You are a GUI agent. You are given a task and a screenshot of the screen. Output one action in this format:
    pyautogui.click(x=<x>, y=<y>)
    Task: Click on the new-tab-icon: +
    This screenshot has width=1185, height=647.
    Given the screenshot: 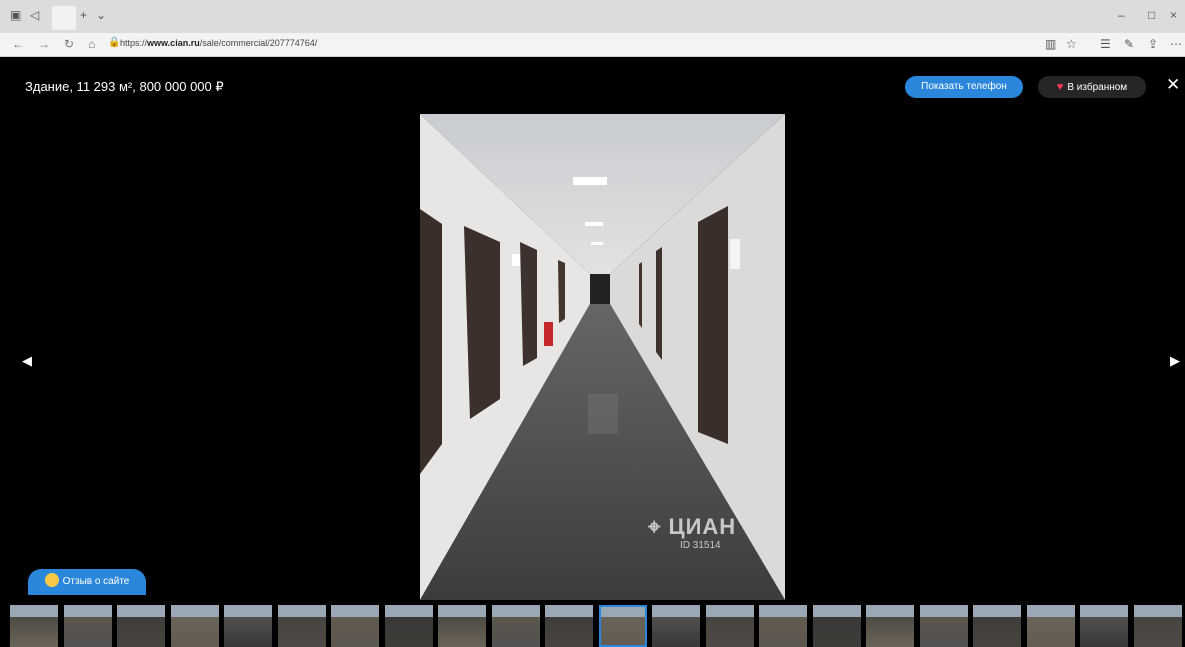 What is the action you would take?
    pyautogui.click(x=83, y=15)
    